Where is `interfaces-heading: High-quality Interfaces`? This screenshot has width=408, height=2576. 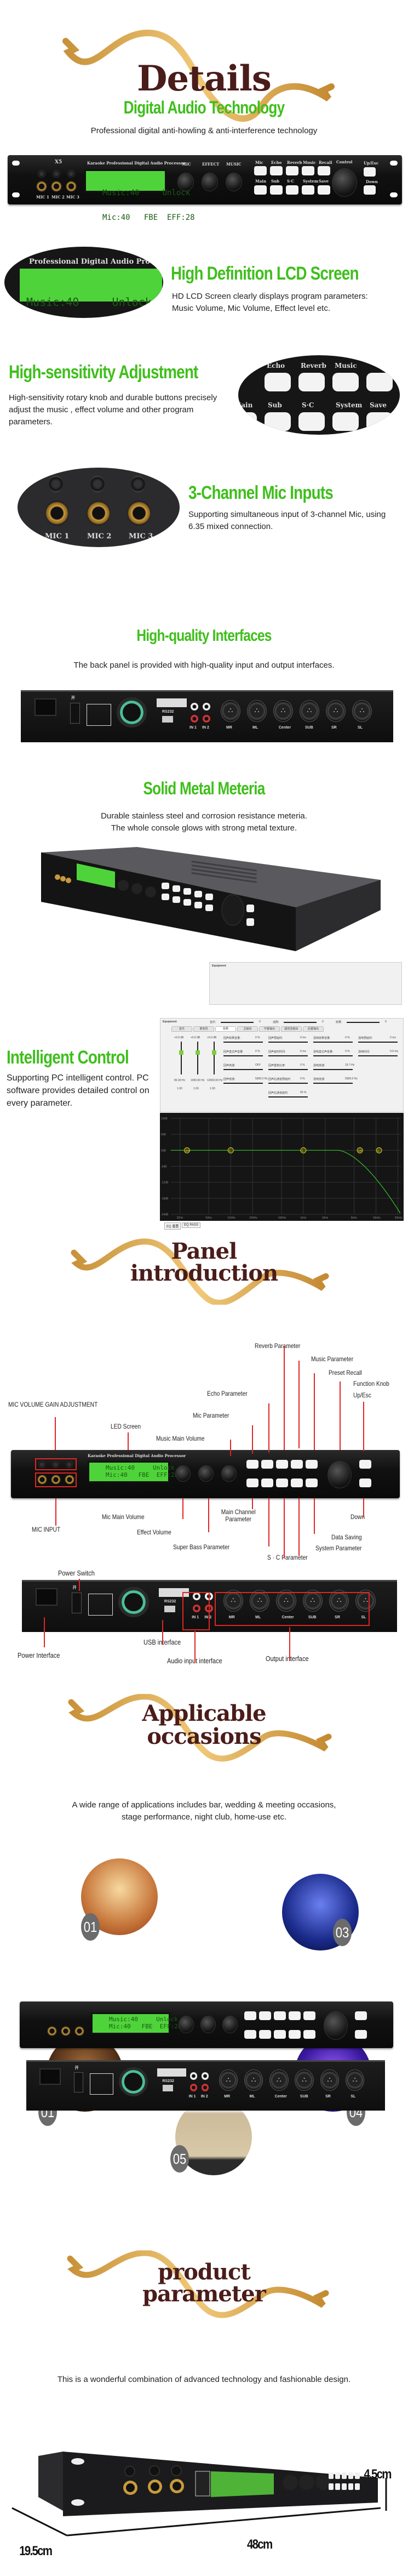 interfaces-heading: High-quality Interfaces is located at coordinates (204, 636).